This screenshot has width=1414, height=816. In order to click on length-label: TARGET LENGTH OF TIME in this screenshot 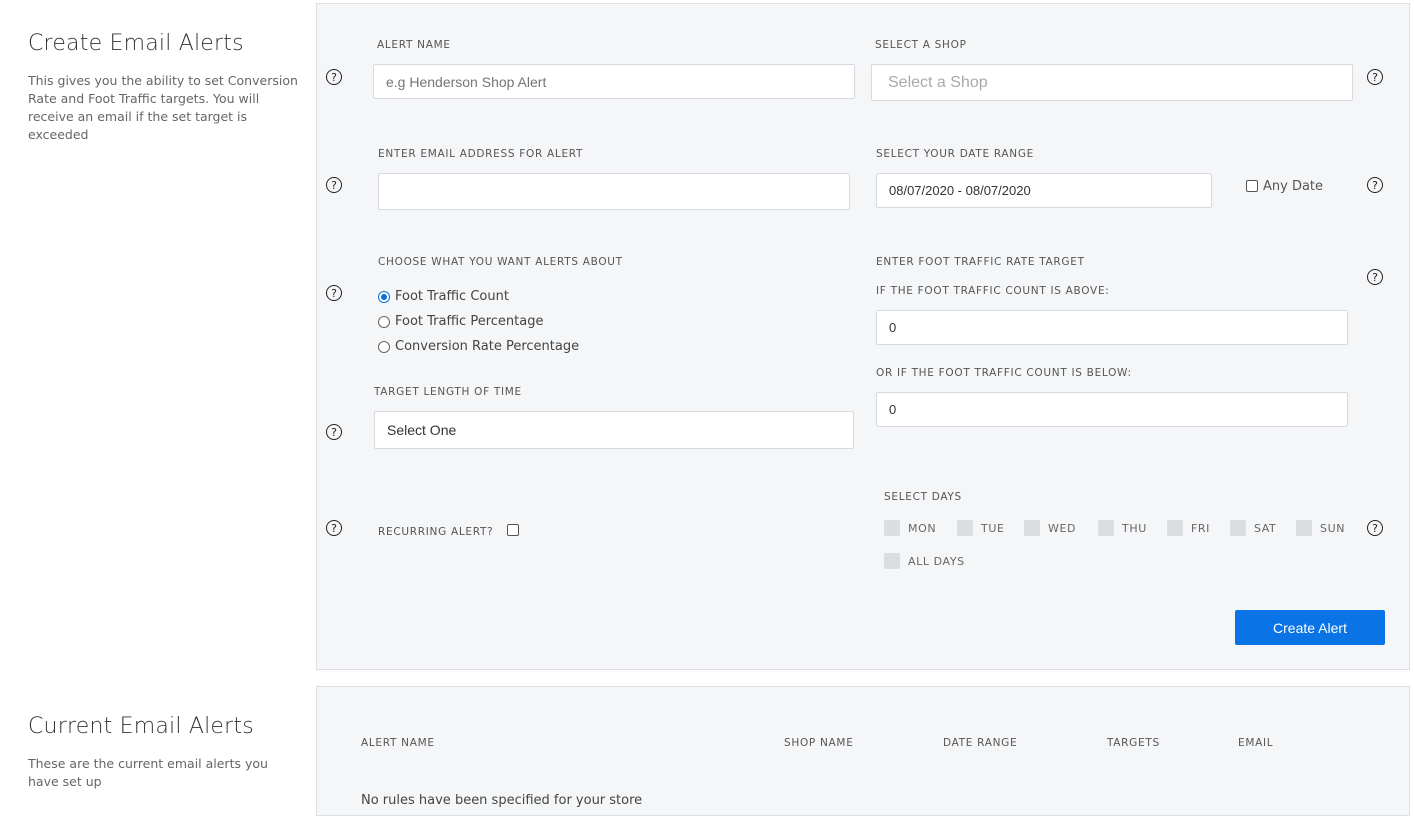, I will do `click(448, 392)`.